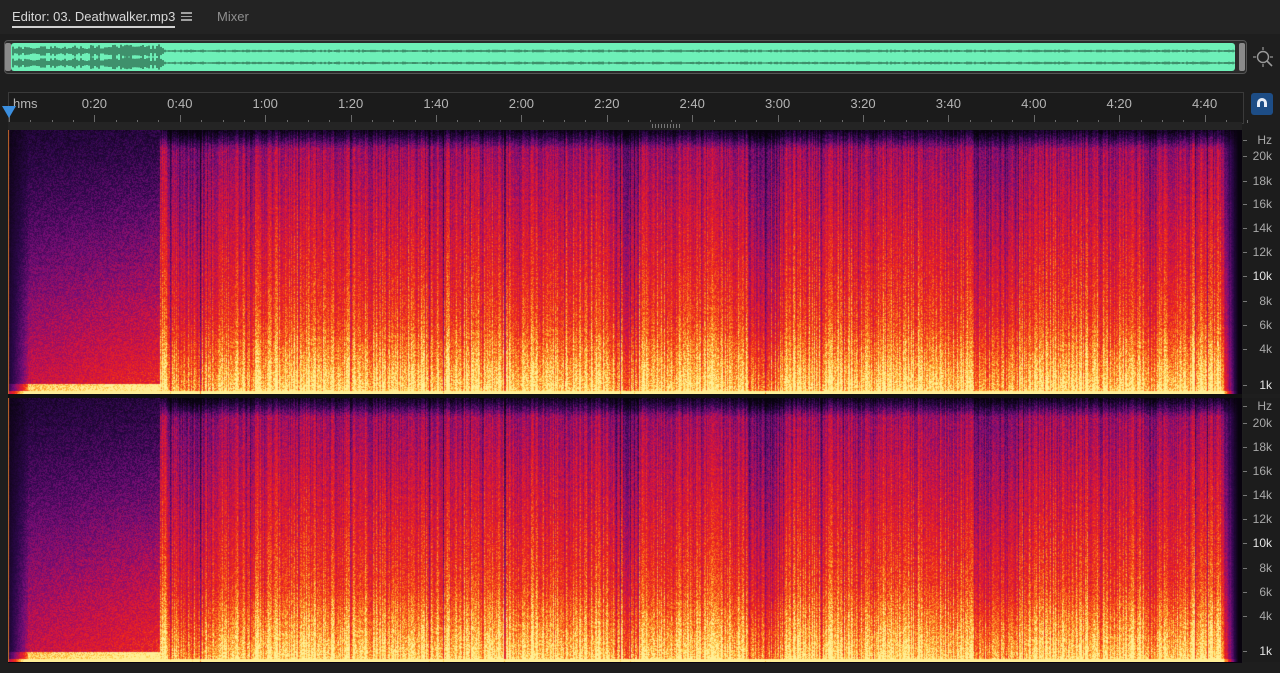  I want to click on tab-mixer: Mixer, so click(233, 17).